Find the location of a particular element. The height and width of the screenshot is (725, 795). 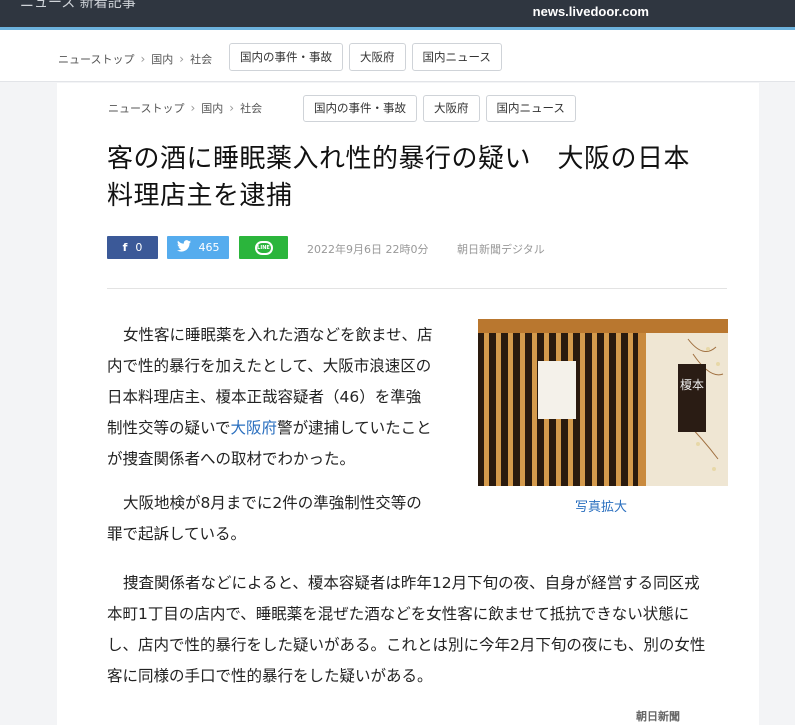

facebook-icon: f is located at coordinates (125, 247).